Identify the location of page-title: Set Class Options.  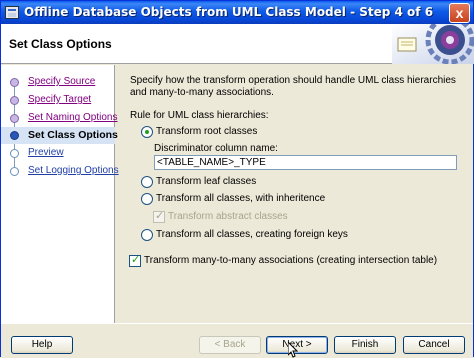
(60, 44).